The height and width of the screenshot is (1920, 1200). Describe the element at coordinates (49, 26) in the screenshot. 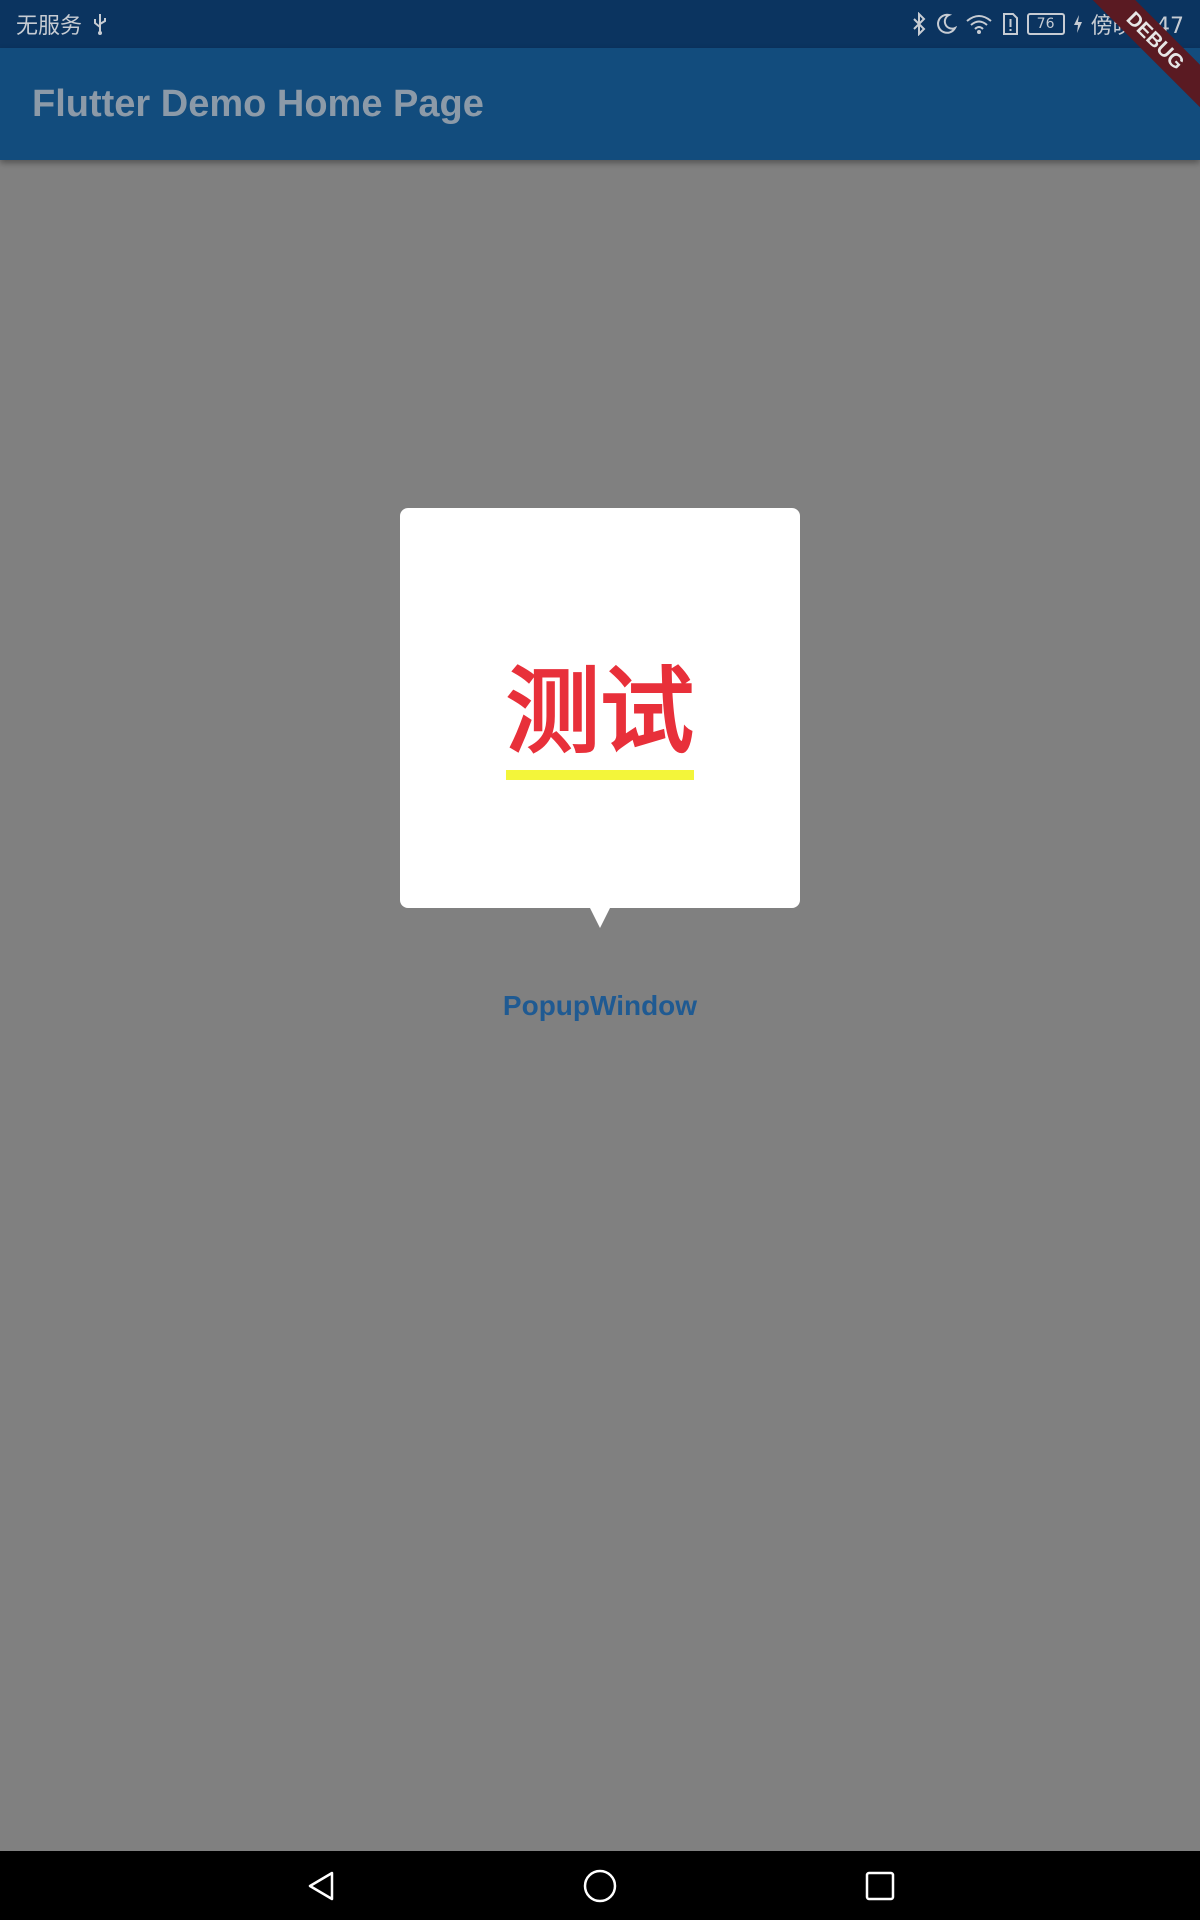

I see `carrier-text: 无服务` at that location.